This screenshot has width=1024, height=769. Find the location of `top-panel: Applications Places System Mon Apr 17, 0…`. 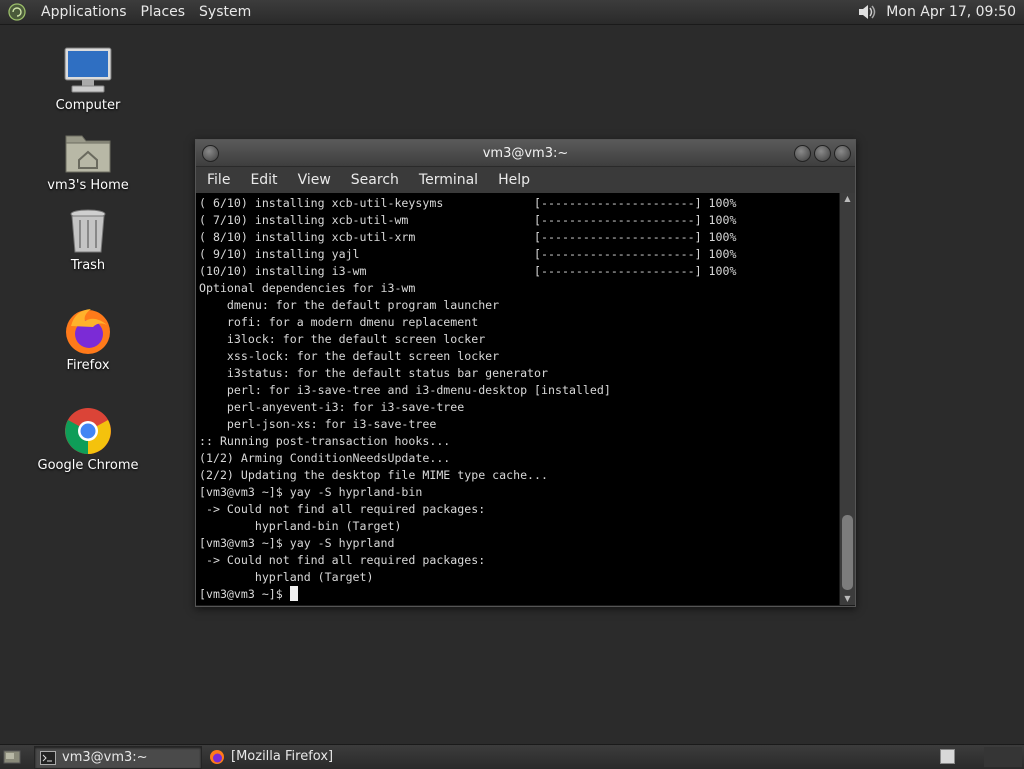

top-panel: Applications Places System Mon Apr 17, 0… is located at coordinates (512, 12).